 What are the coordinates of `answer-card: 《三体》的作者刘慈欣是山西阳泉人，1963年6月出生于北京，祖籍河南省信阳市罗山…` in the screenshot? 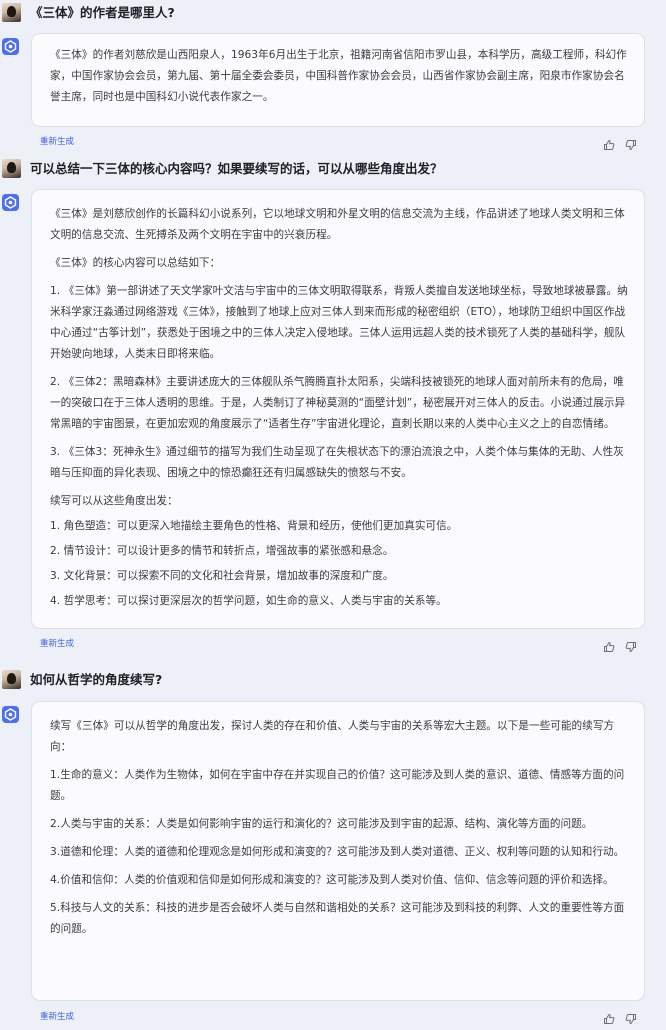 It's located at (338, 80).